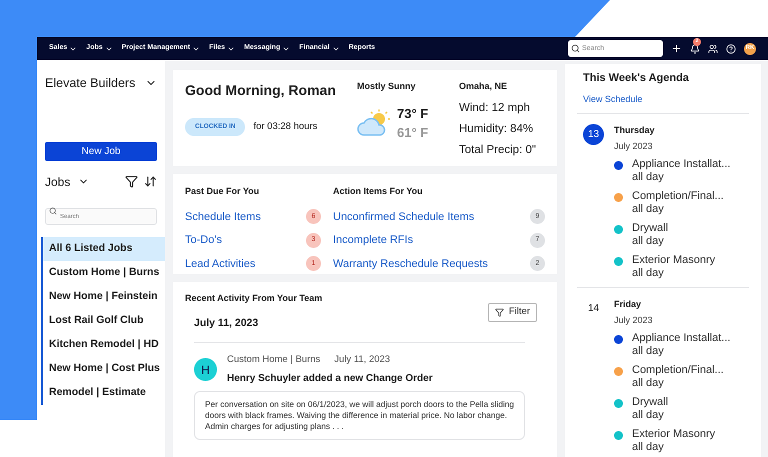 The width and height of the screenshot is (768, 457). Describe the element at coordinates (67, 181) in the screenshot. I see `jobs-dropdown: Jobs` at that location.